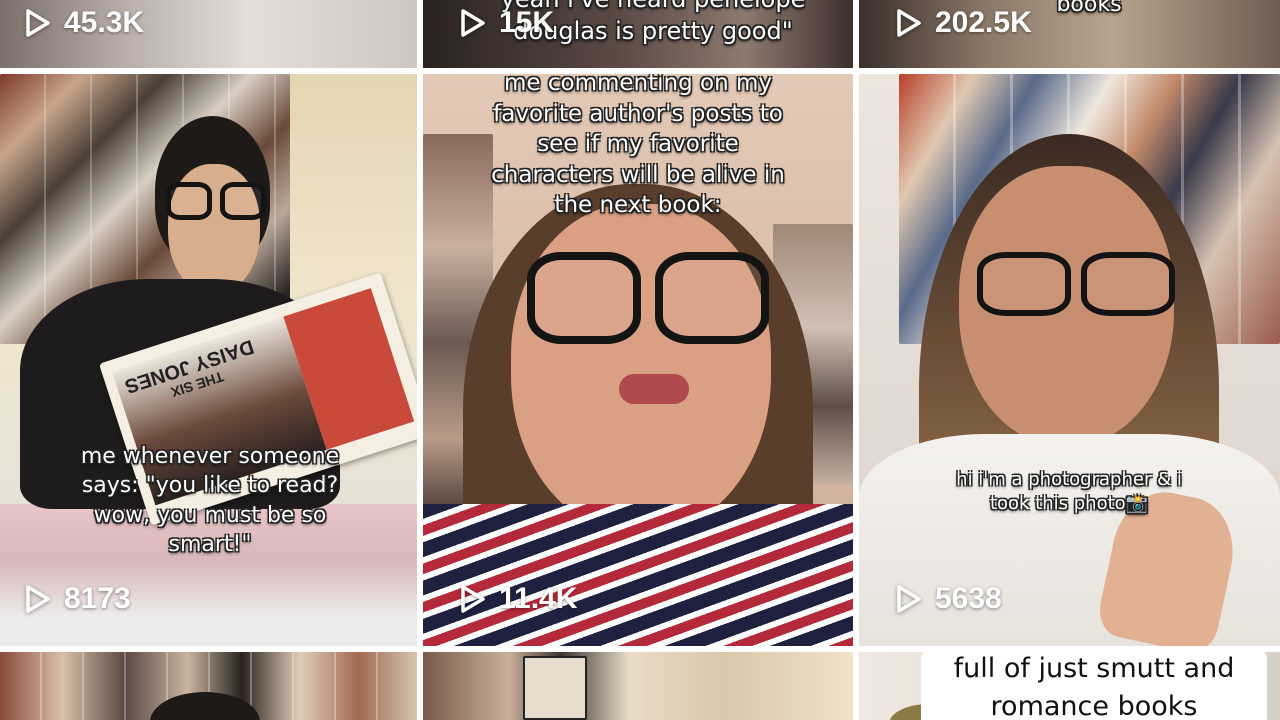 This screenshot has width=1280, height=720. What do you see at coordinates (210, 486) in the screenshot?
I see `caption-line: says: "you like to read?` at bounding box center [210, 486].